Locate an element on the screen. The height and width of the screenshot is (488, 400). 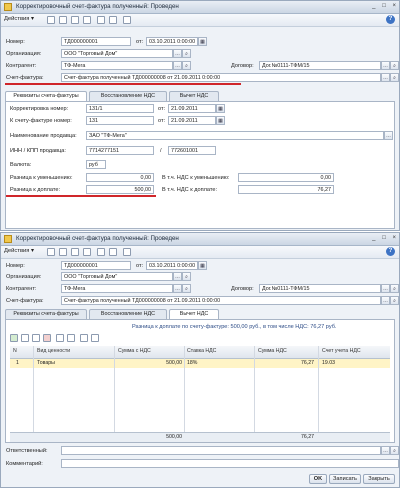
move-up-icon is located at coordinates (60, 338).